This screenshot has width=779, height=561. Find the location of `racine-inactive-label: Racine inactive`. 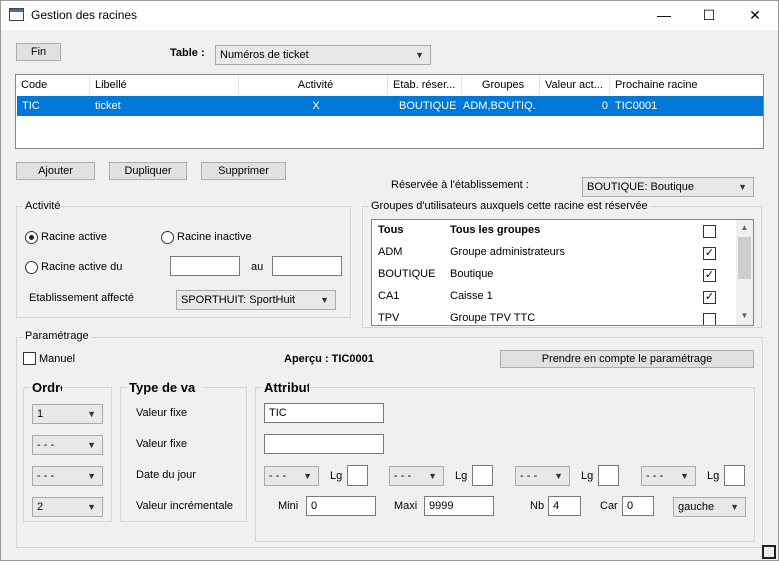

racine-inactive-label: Racine inactive is located at coordinates (214, 237).